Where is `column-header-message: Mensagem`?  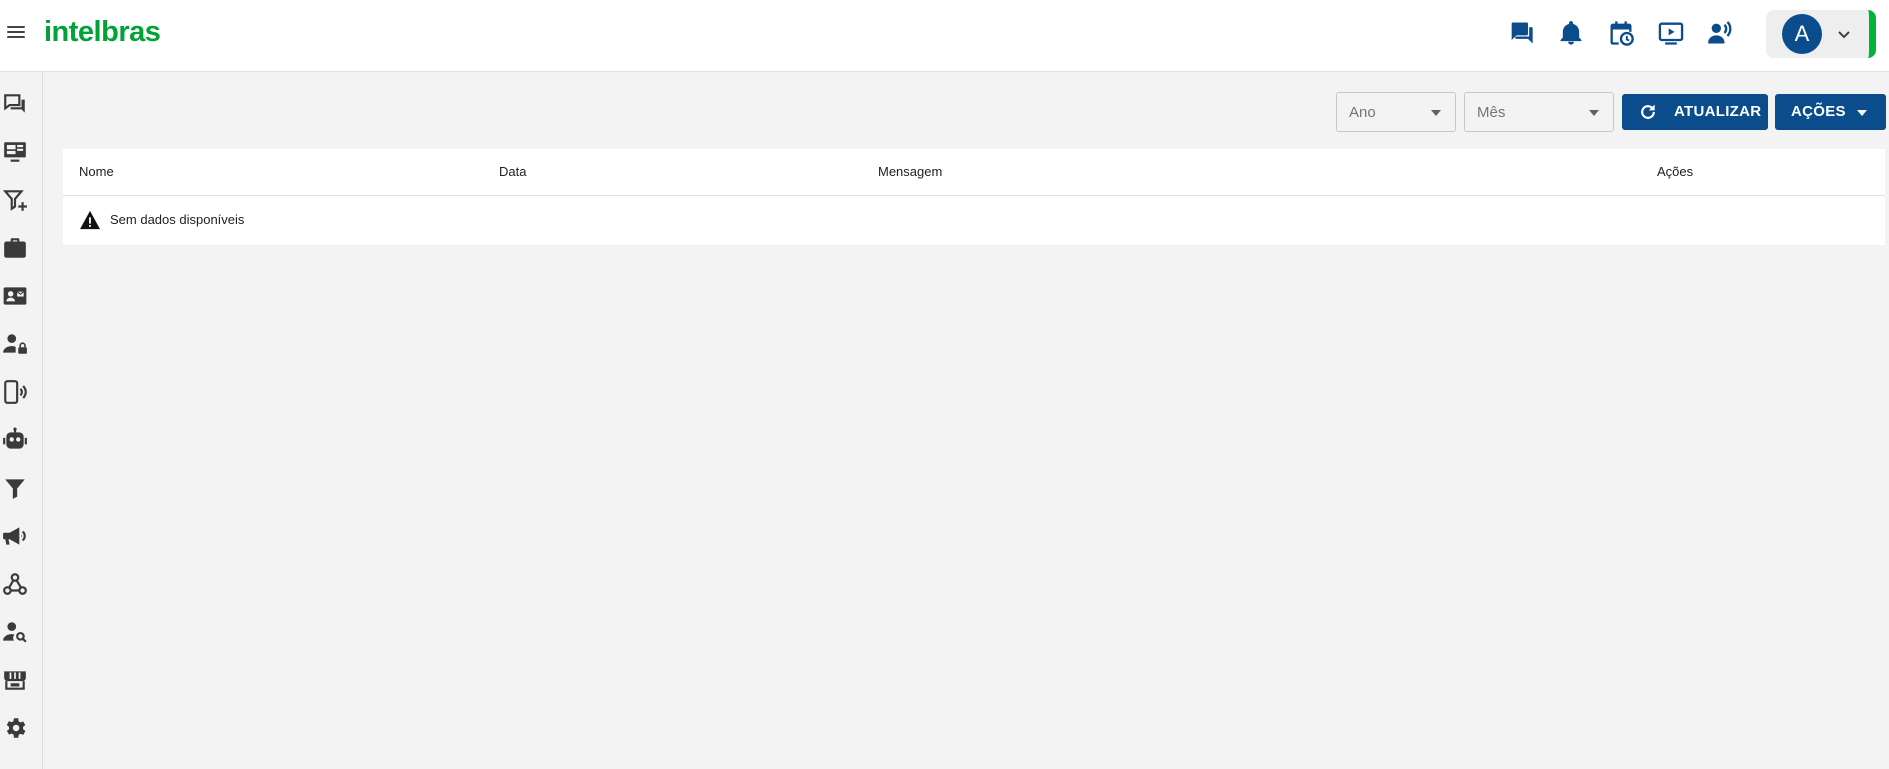
column-header-message: Mensagem is located at coordinates (910, 171).